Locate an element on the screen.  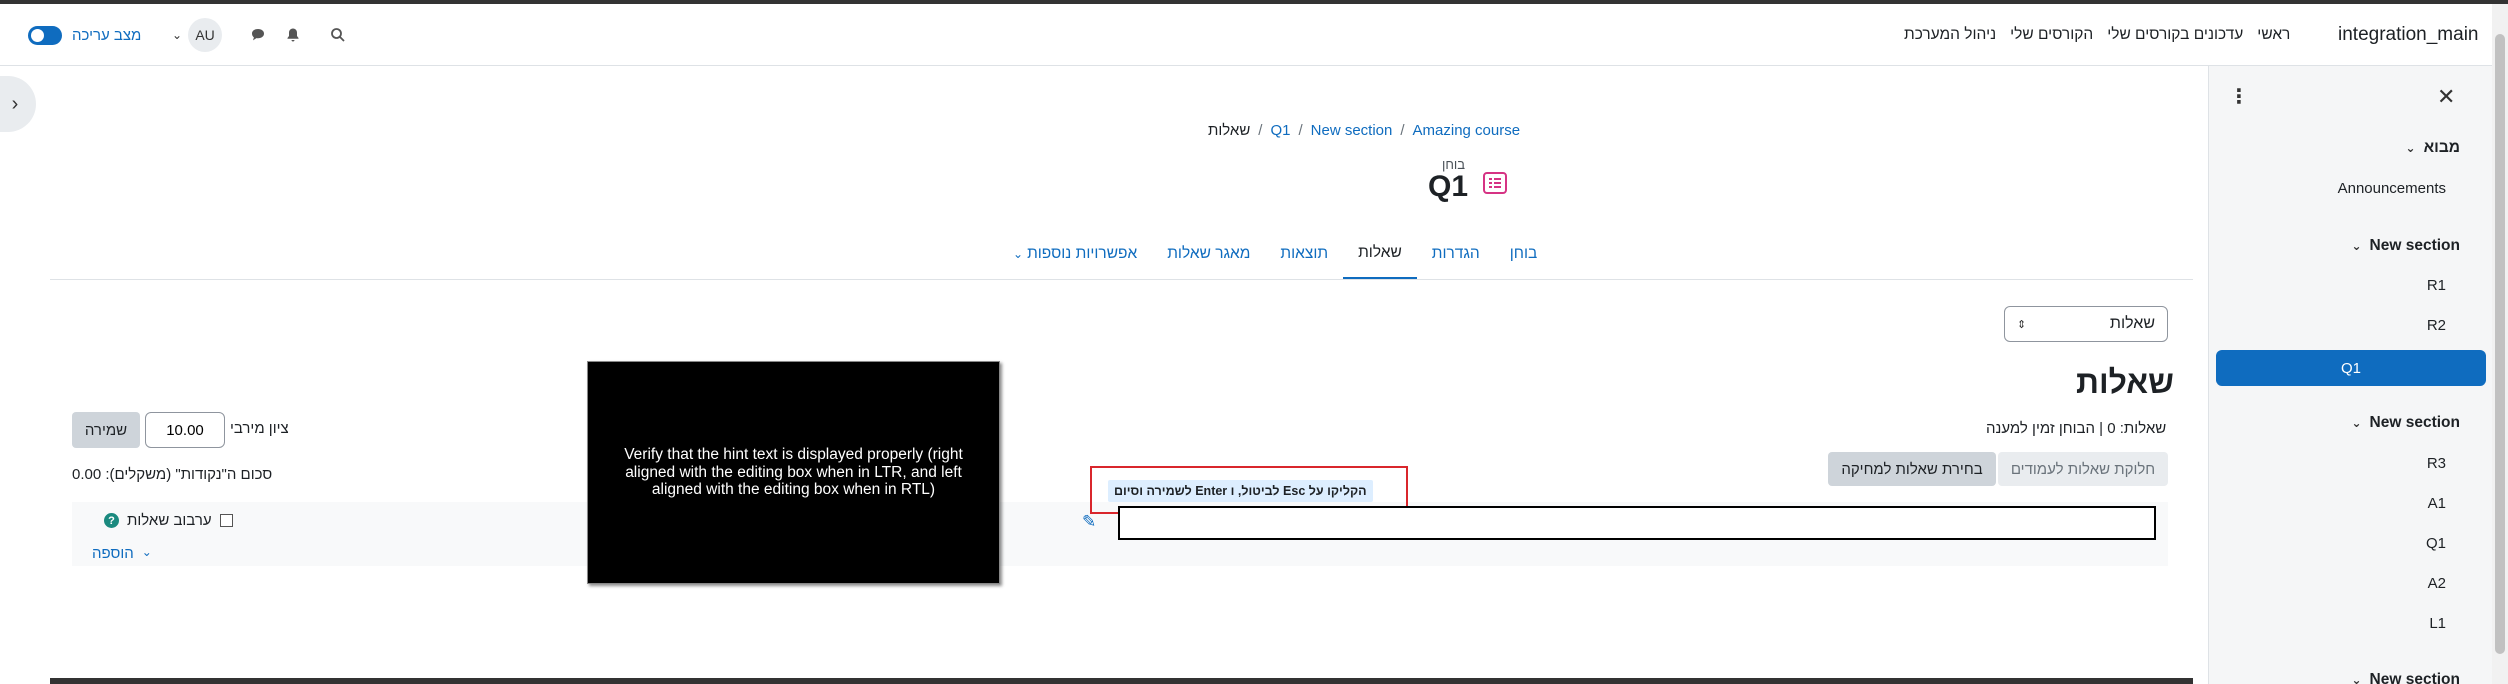
page-select-value: שאלות is located at coordinates (2132, 323).